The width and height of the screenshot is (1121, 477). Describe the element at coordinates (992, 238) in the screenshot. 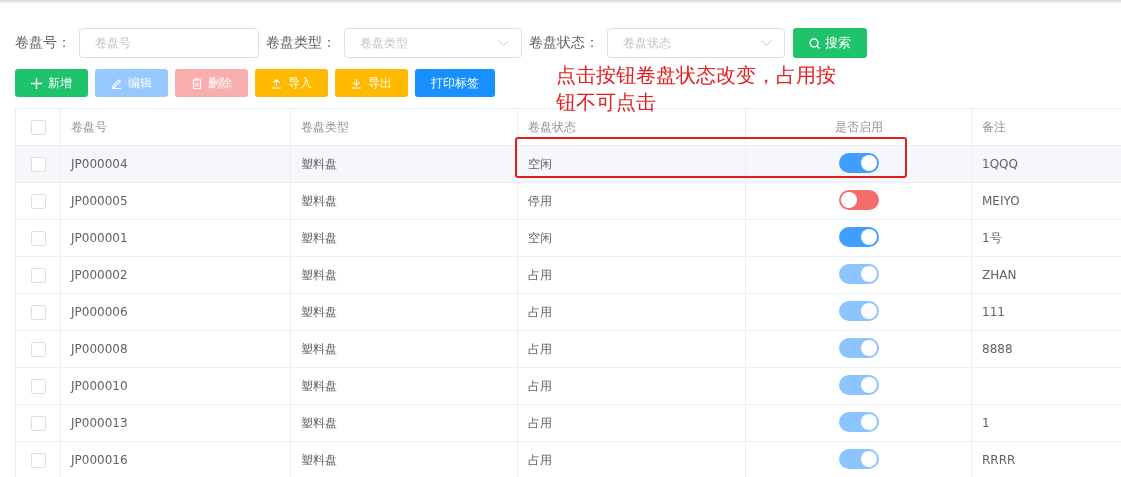

I see `table-cell: 1号` at that location.